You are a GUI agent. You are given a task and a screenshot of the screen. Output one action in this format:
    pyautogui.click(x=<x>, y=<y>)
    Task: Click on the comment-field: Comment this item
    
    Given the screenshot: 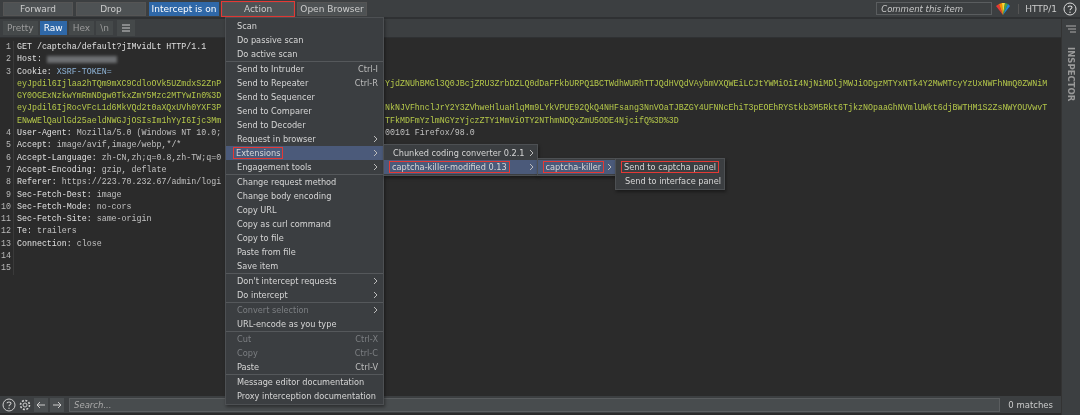 What is the action you would take?
    pyautogui.click(x=934, y=8)
    